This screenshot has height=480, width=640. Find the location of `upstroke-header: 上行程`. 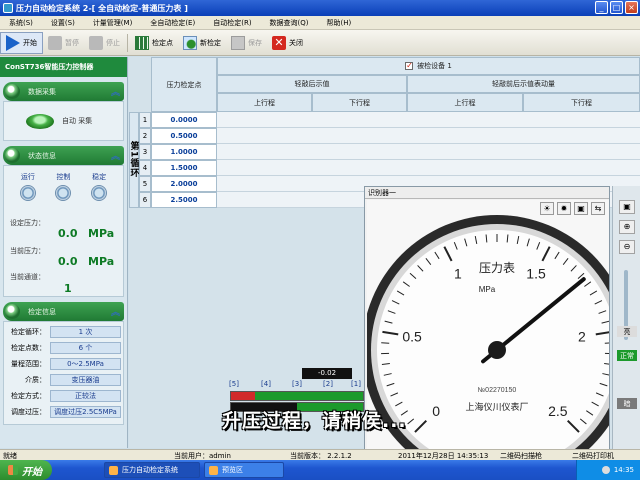

upstroke-header: 上行程 is located at coordinates (264, 102).